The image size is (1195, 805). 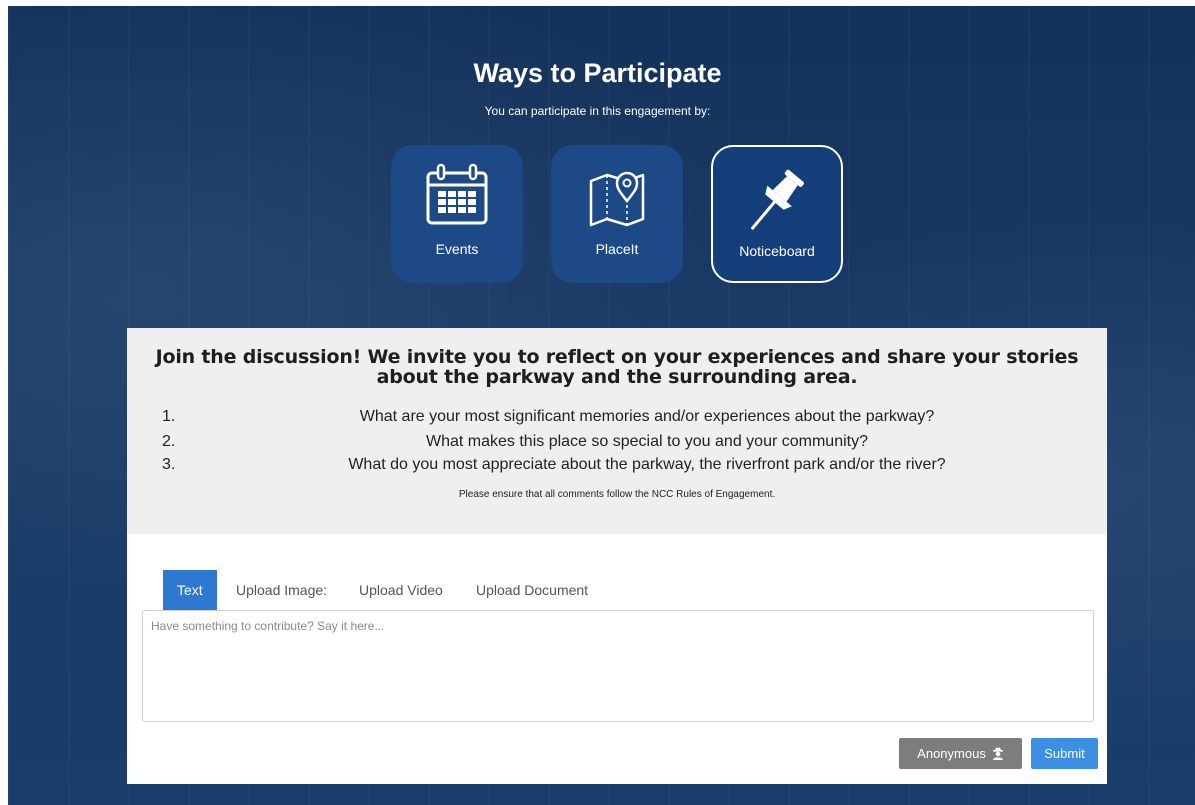 I want to click on pushpin-icon, so click(x=777, y=199).